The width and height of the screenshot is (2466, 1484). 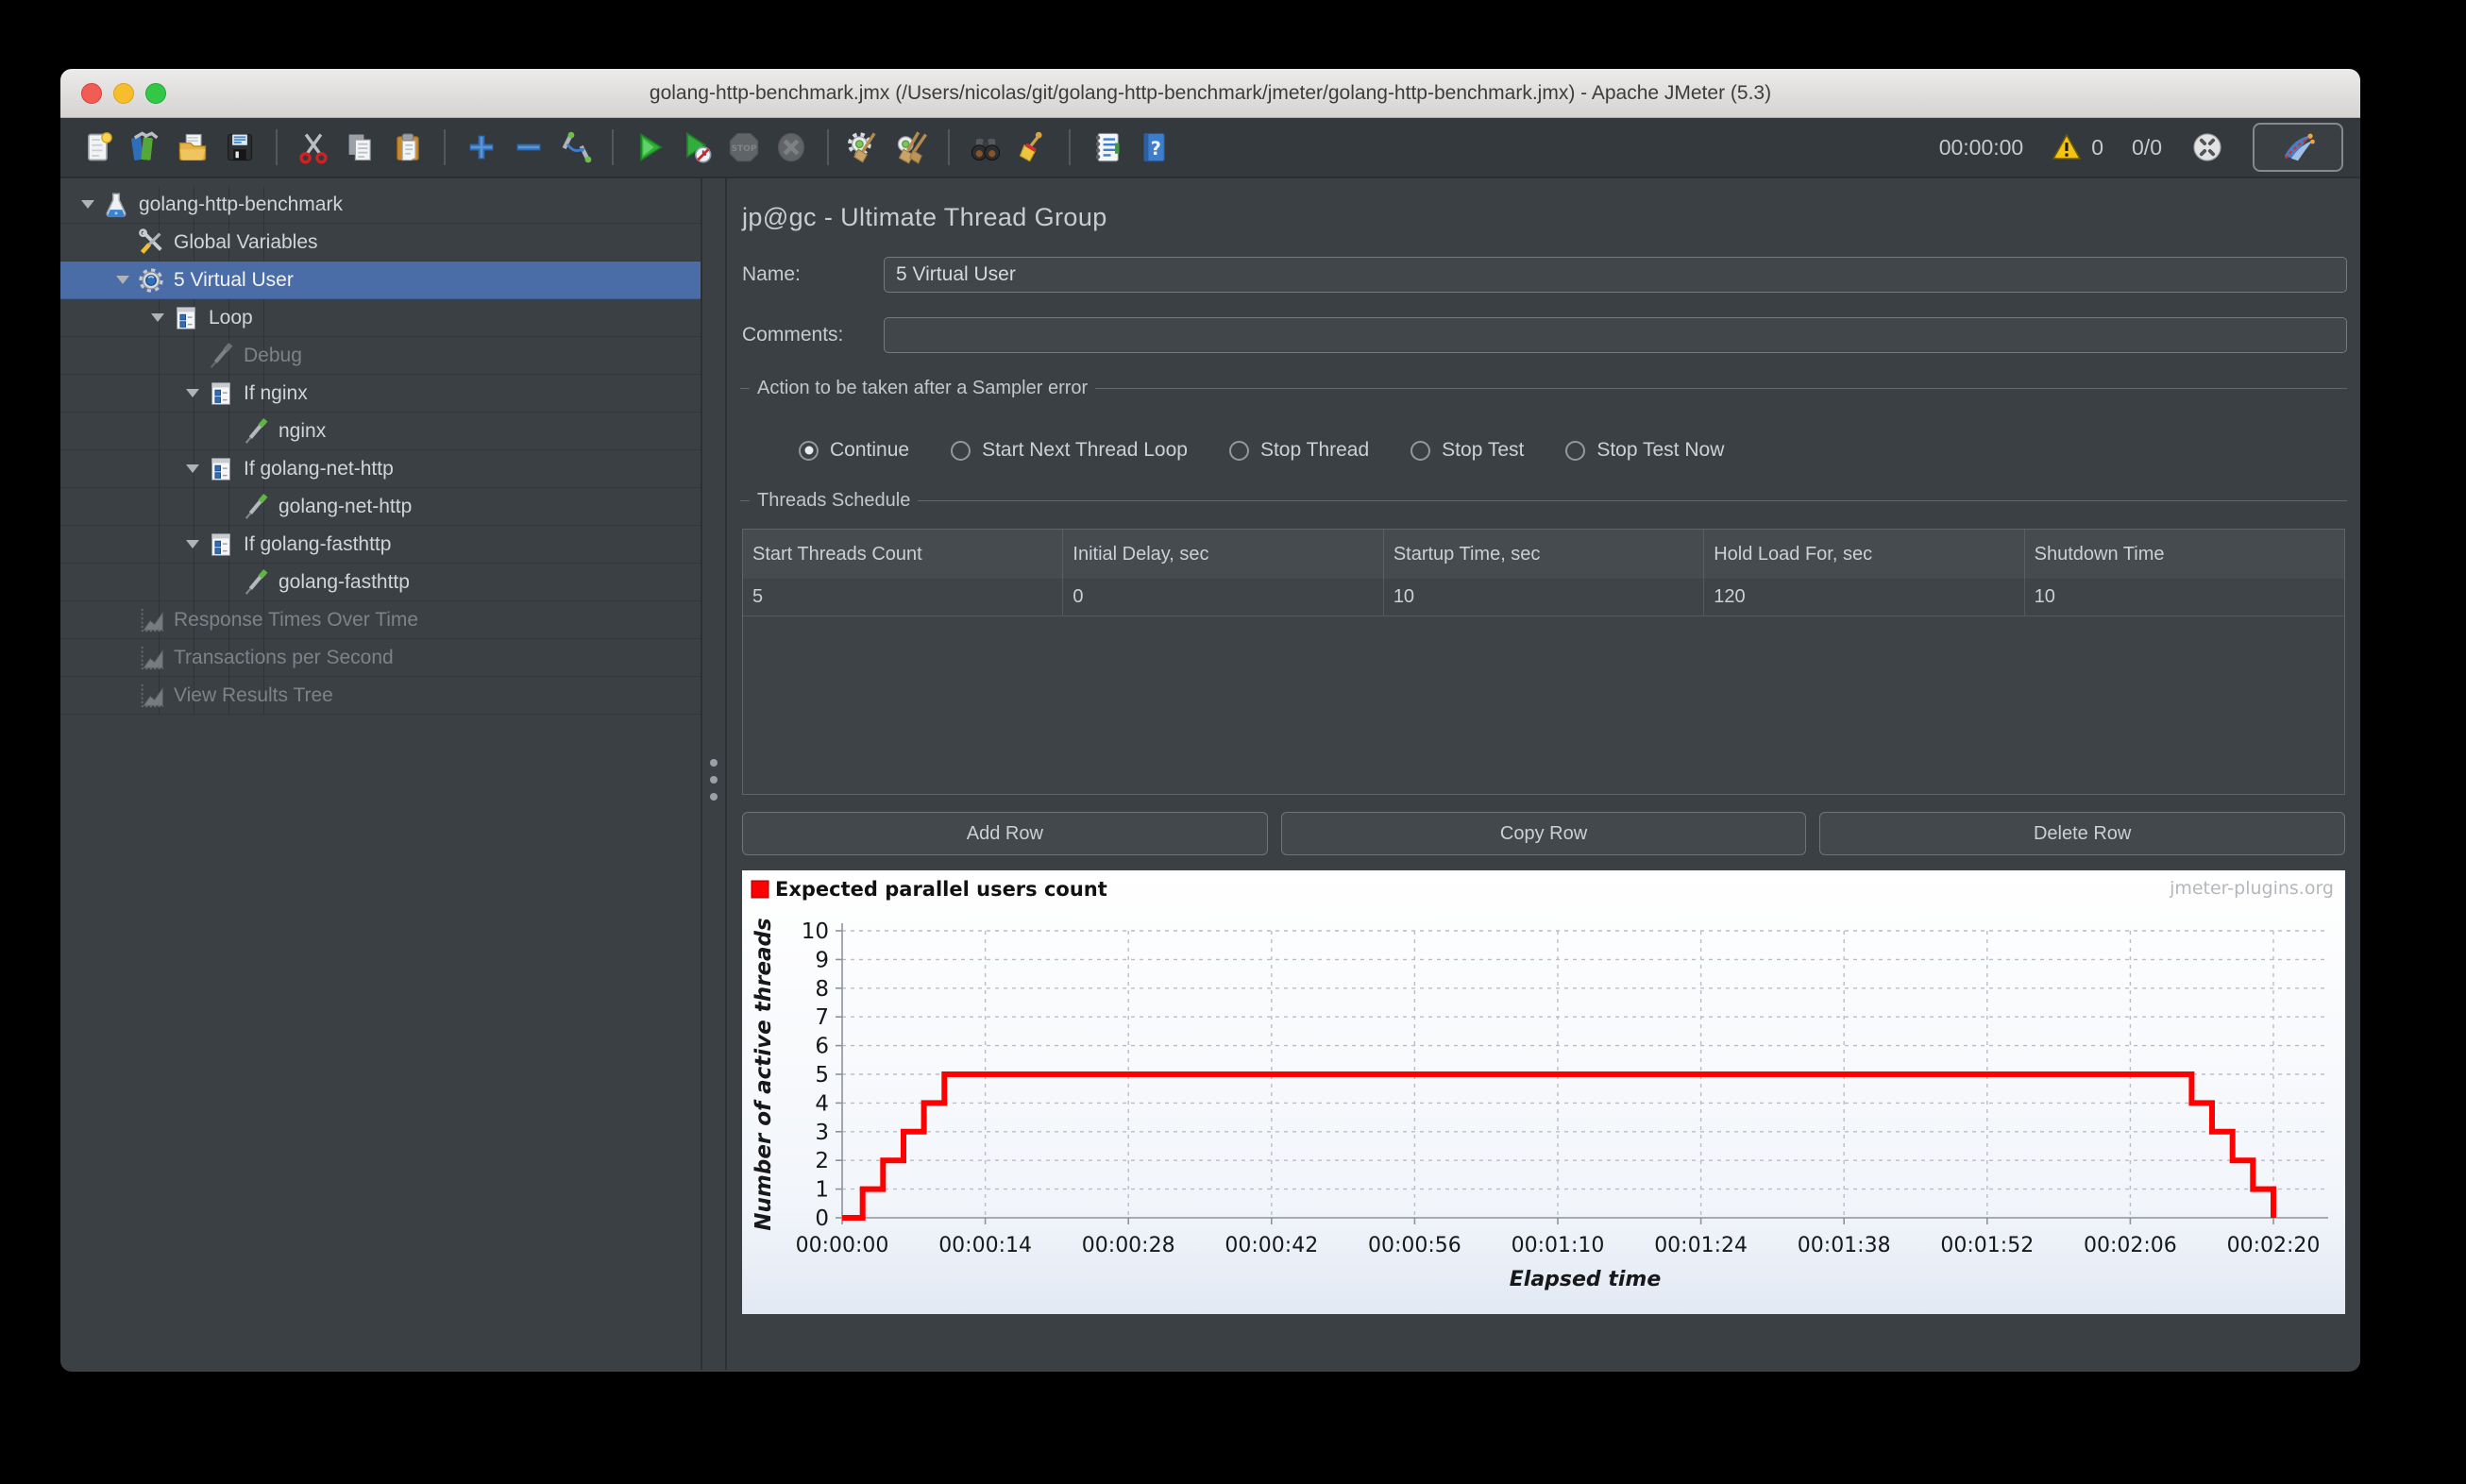 I want to click on expand-add-button, so click(x=481, y=147).